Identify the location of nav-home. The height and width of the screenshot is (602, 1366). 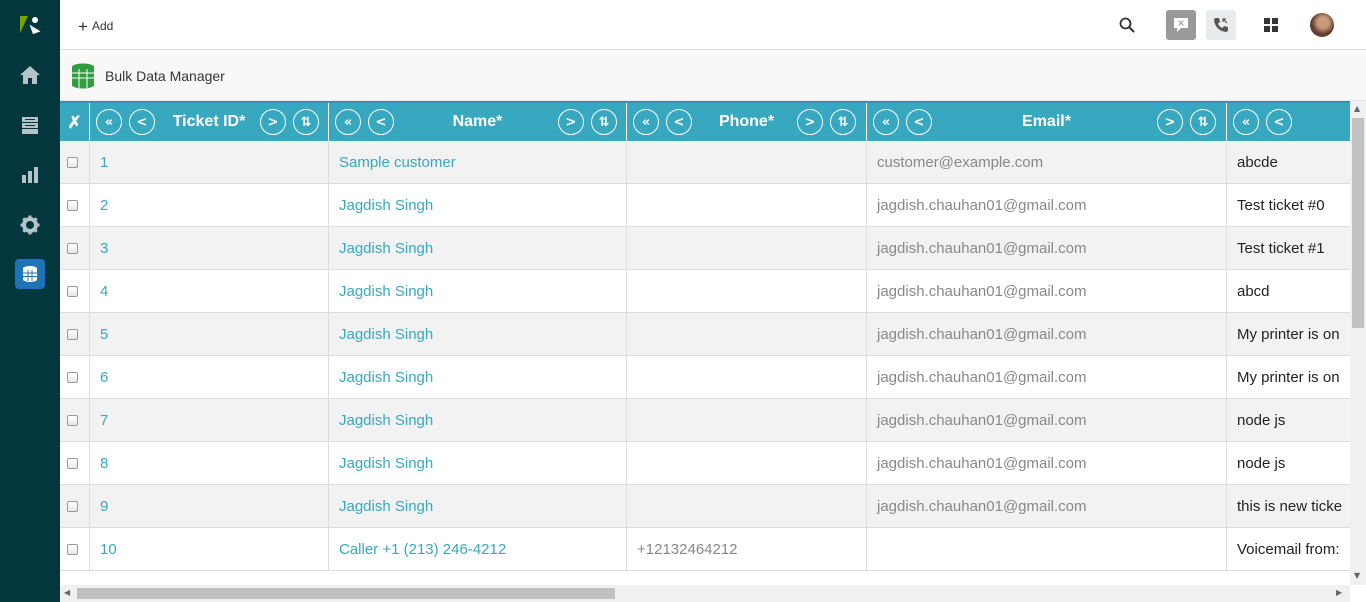
(30, 75).